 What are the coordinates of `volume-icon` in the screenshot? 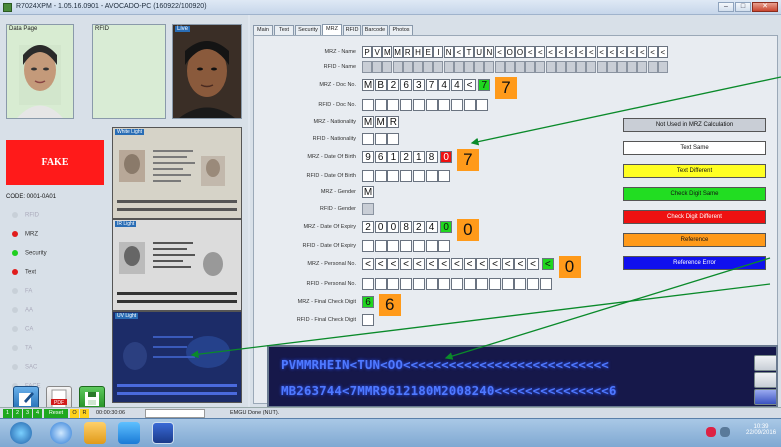 It's located at (725, 432).